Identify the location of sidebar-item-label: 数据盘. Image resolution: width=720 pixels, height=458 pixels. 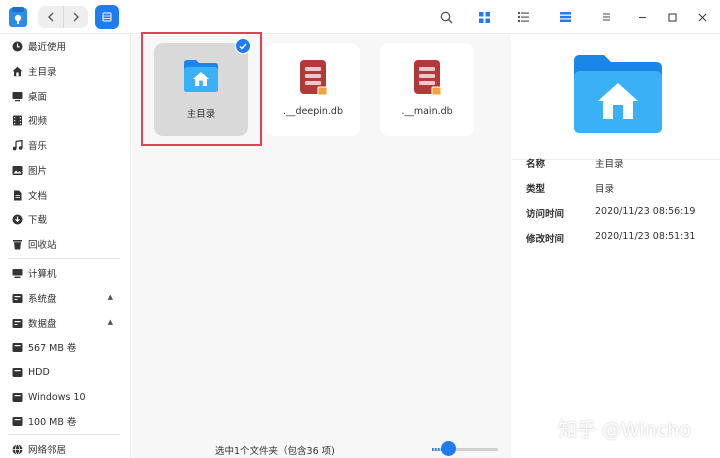
(42, 324).